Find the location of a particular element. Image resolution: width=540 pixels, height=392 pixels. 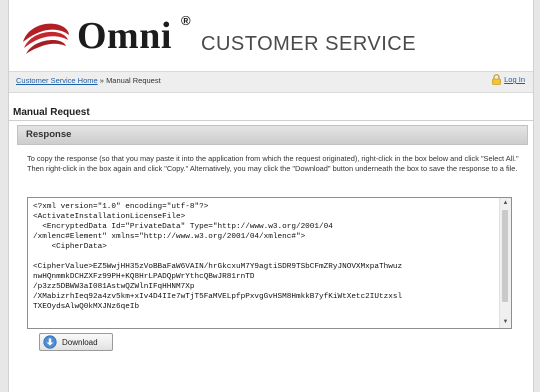

section-title: Response is located at coordinates (49, 134).